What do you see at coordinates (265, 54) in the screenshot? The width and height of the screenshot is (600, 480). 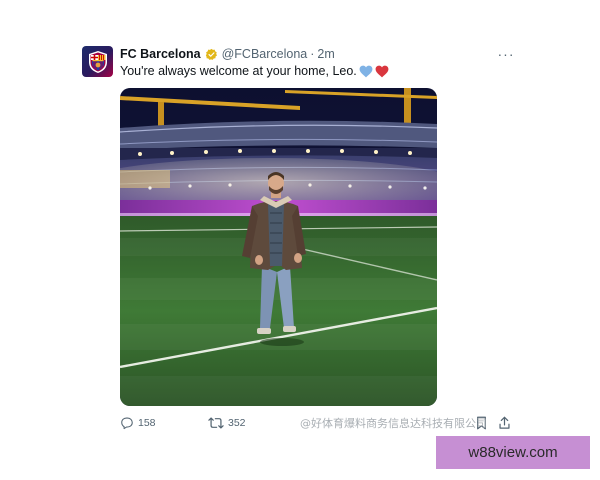 I see `author-handle: @FCBarcelona` at bounding box center [265, 54].